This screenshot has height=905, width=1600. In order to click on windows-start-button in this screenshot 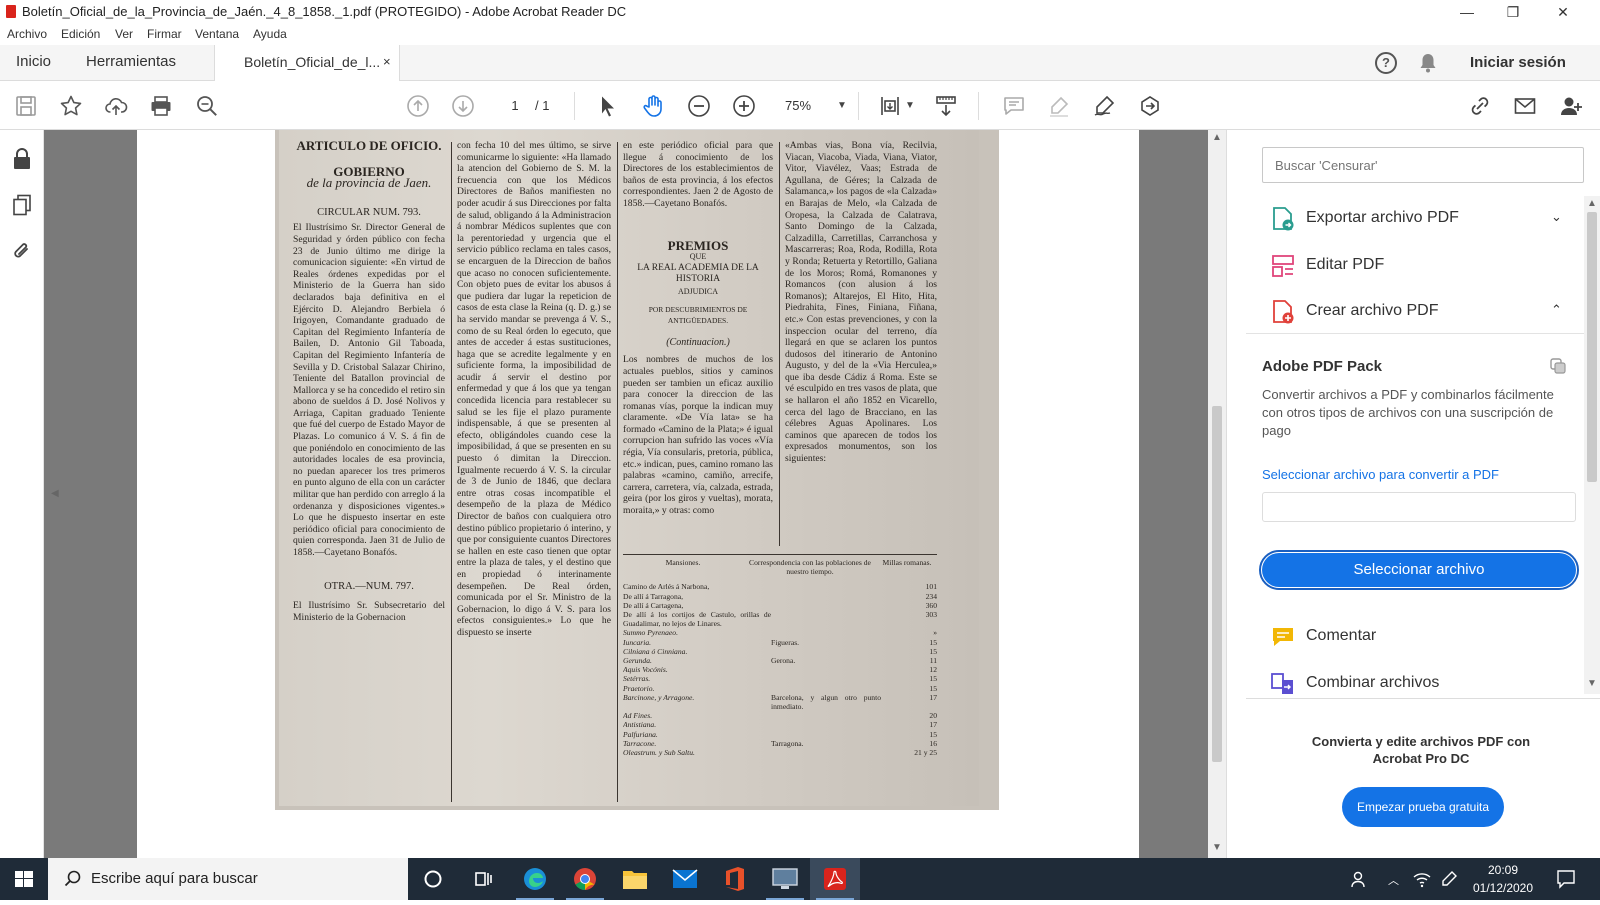, I will do `click(24, 879)`.